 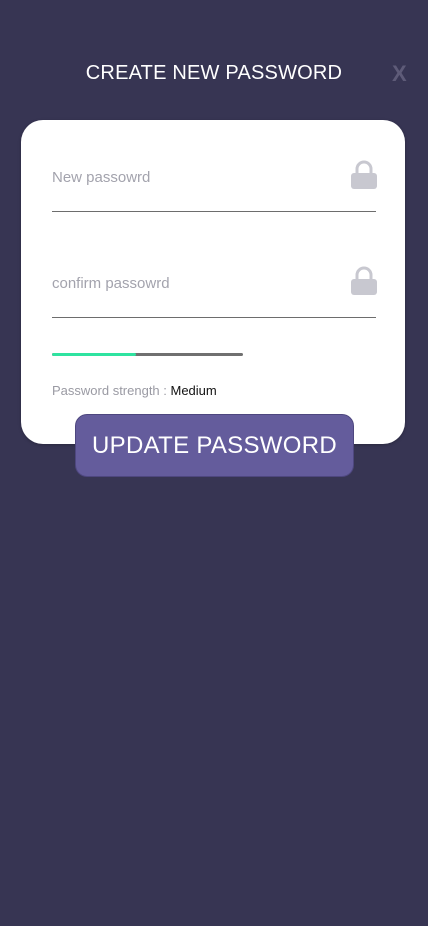 What do you see at coordinates (147, 354) in the screenshot?
I see `password-strength-bar` at bounding box center [147, 354].